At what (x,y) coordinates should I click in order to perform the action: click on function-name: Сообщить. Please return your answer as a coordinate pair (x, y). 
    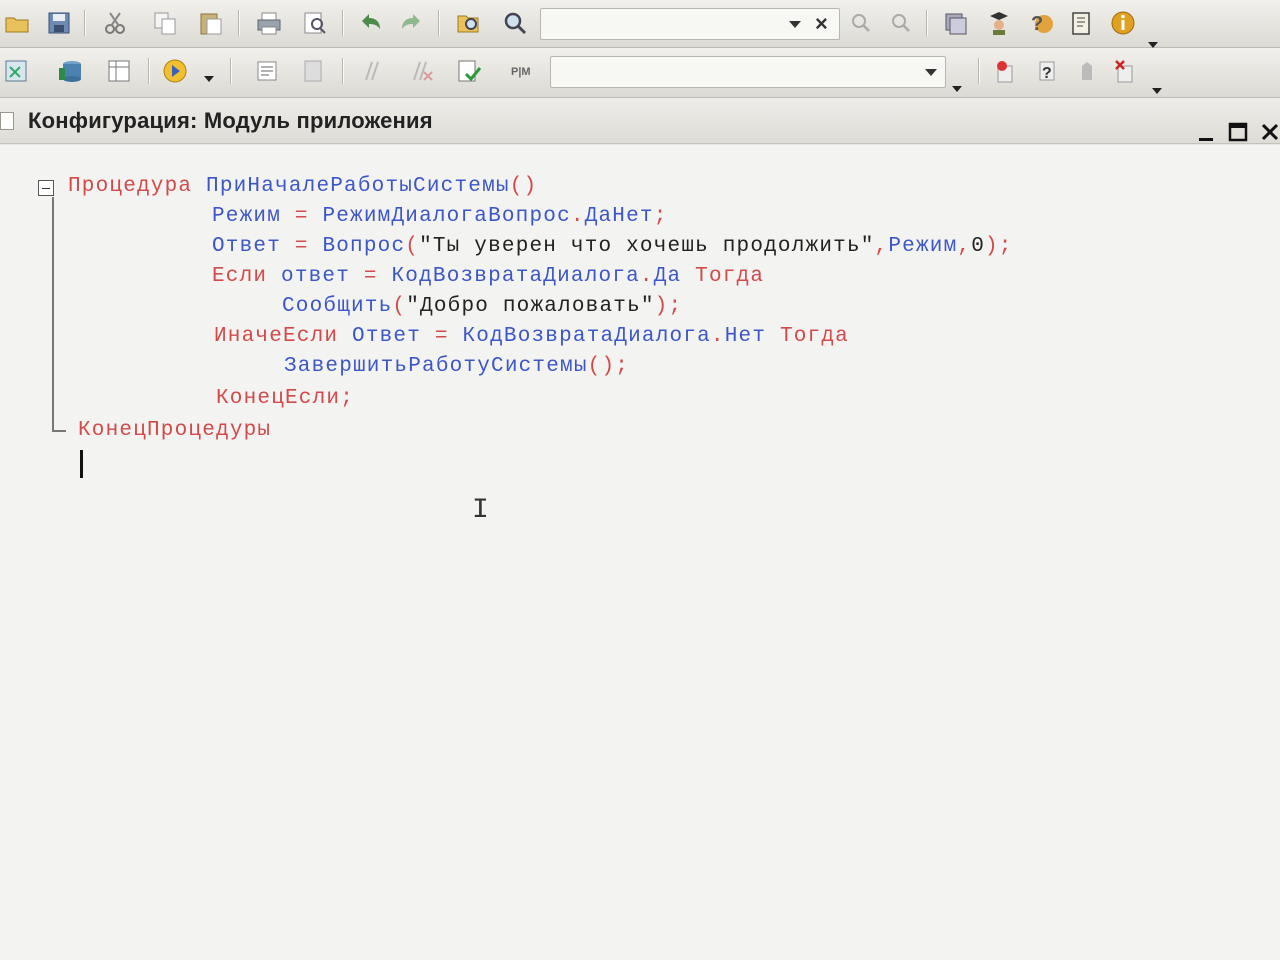
    Looking at the image, I should click on (337, 306).